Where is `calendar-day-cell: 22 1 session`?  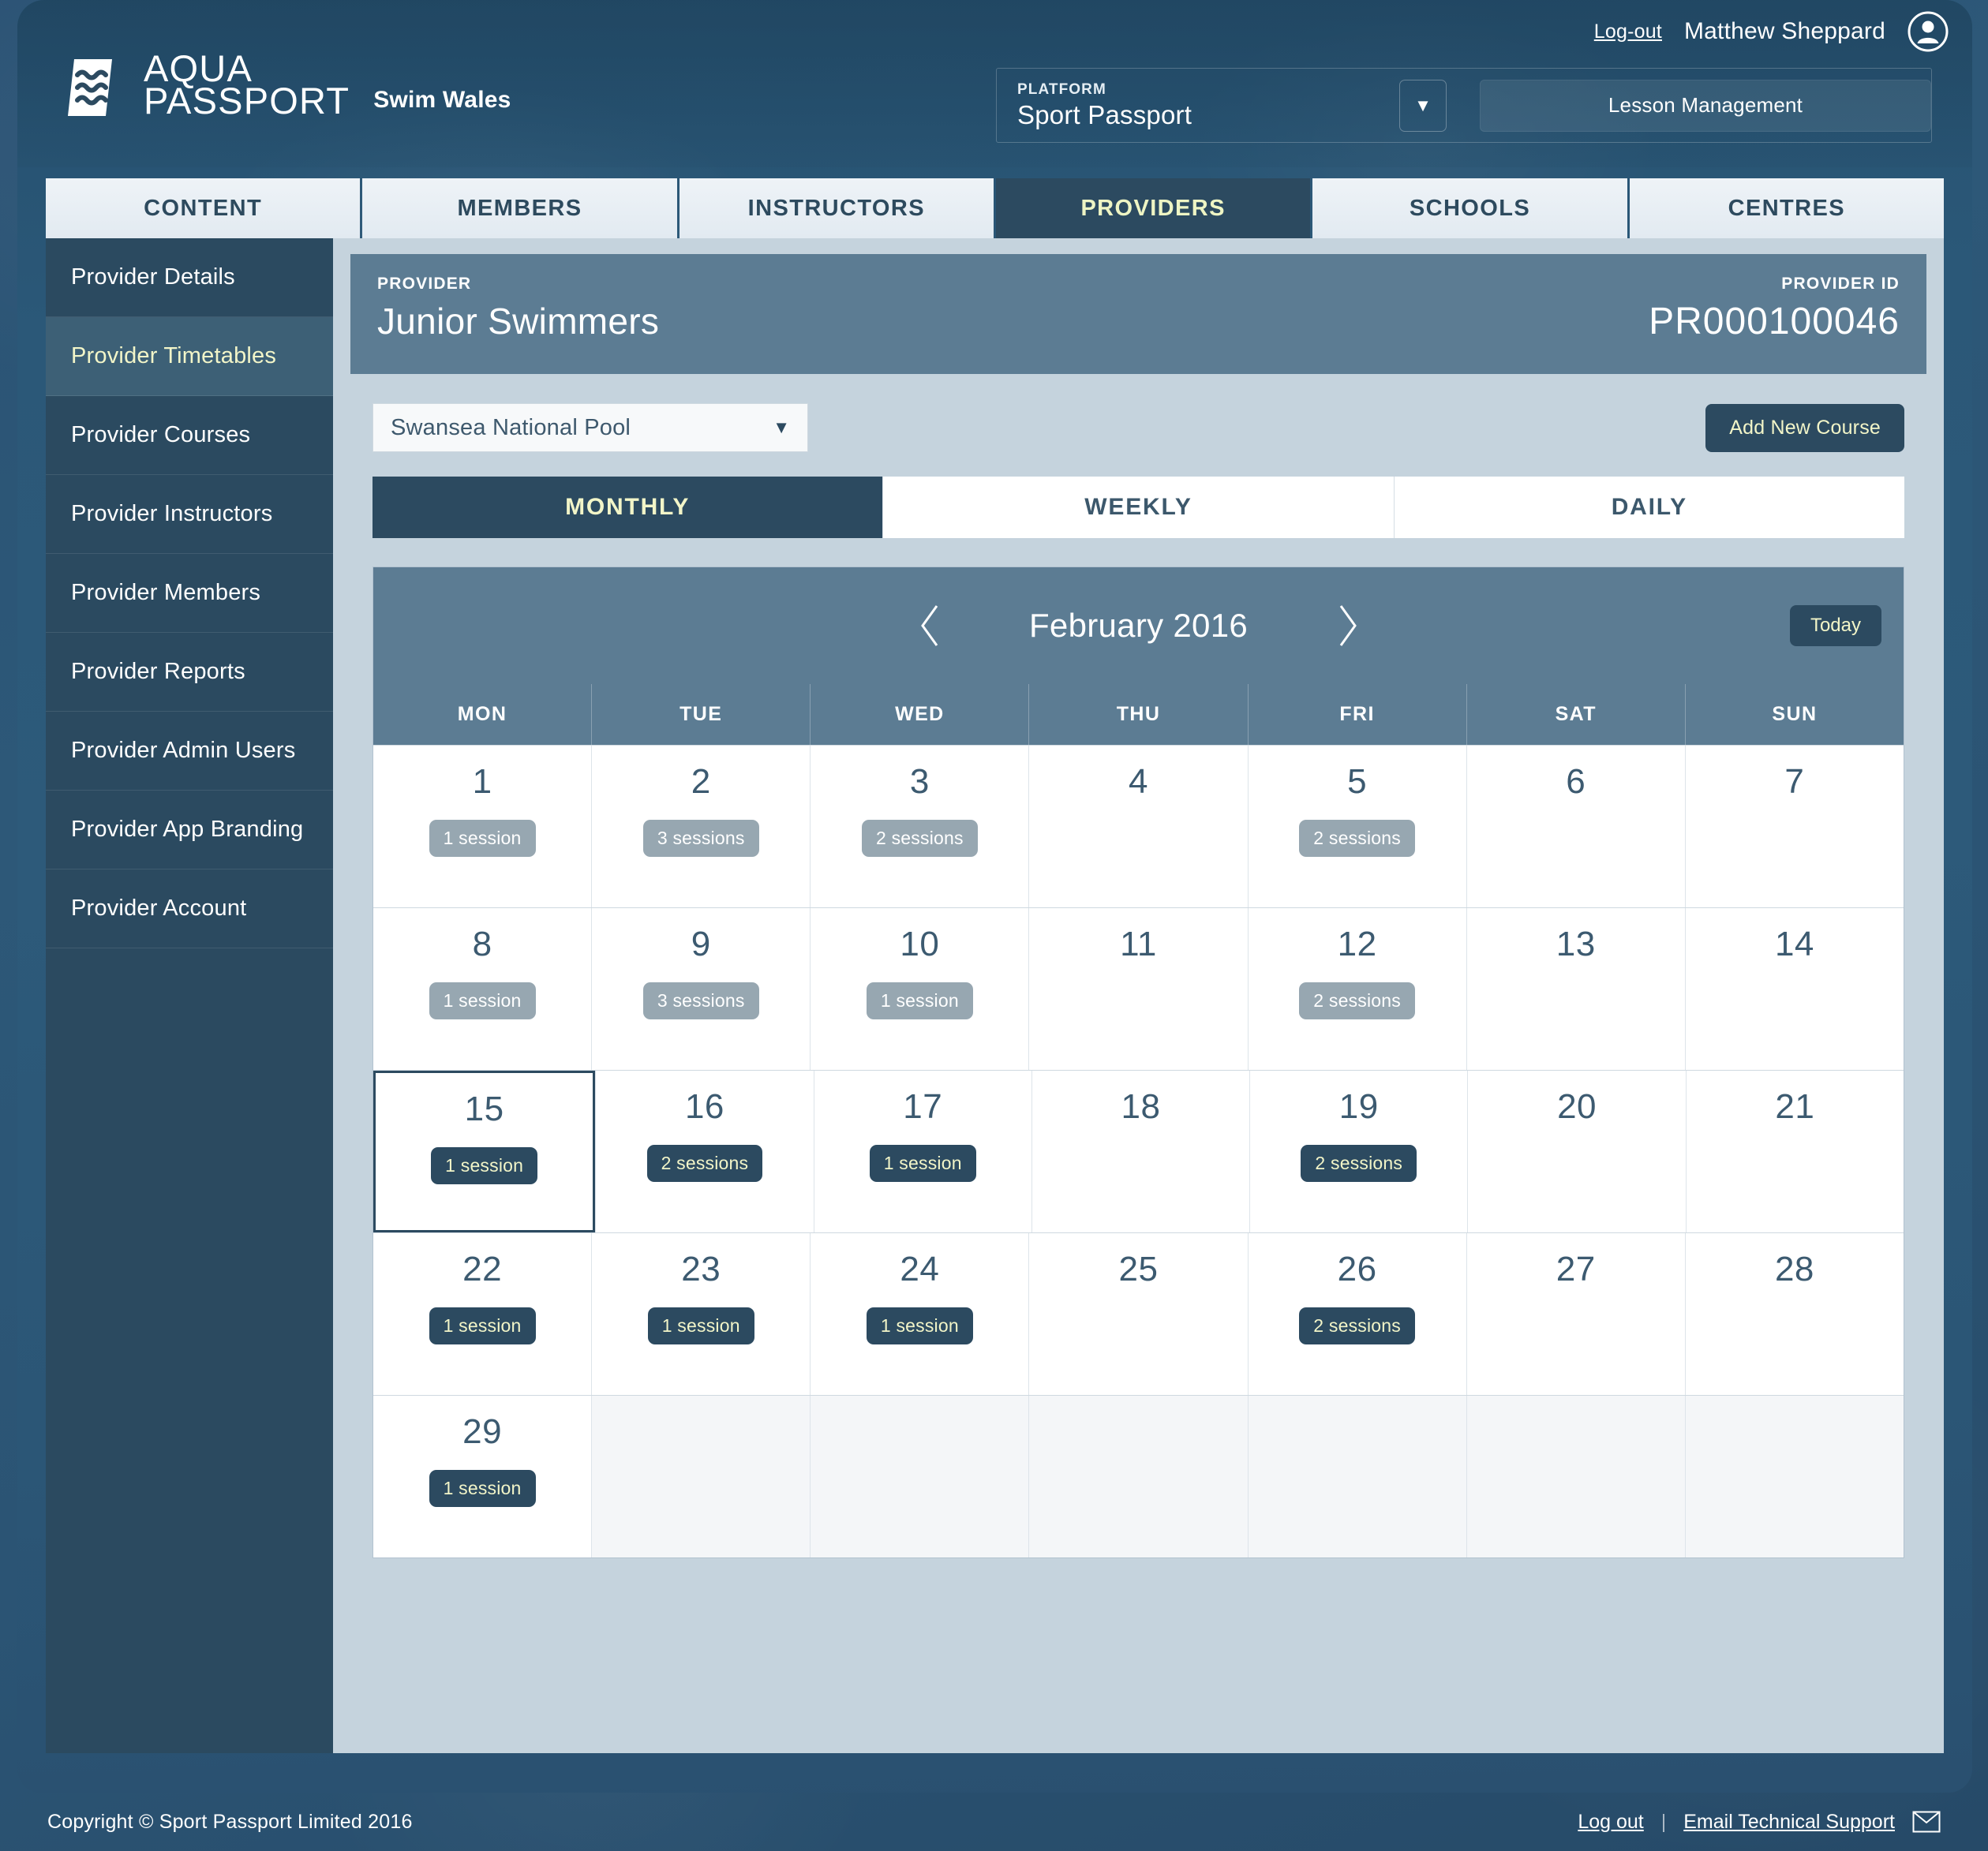
calendar-day-cell: 22 1 session is located at coordinates (482, 1314).